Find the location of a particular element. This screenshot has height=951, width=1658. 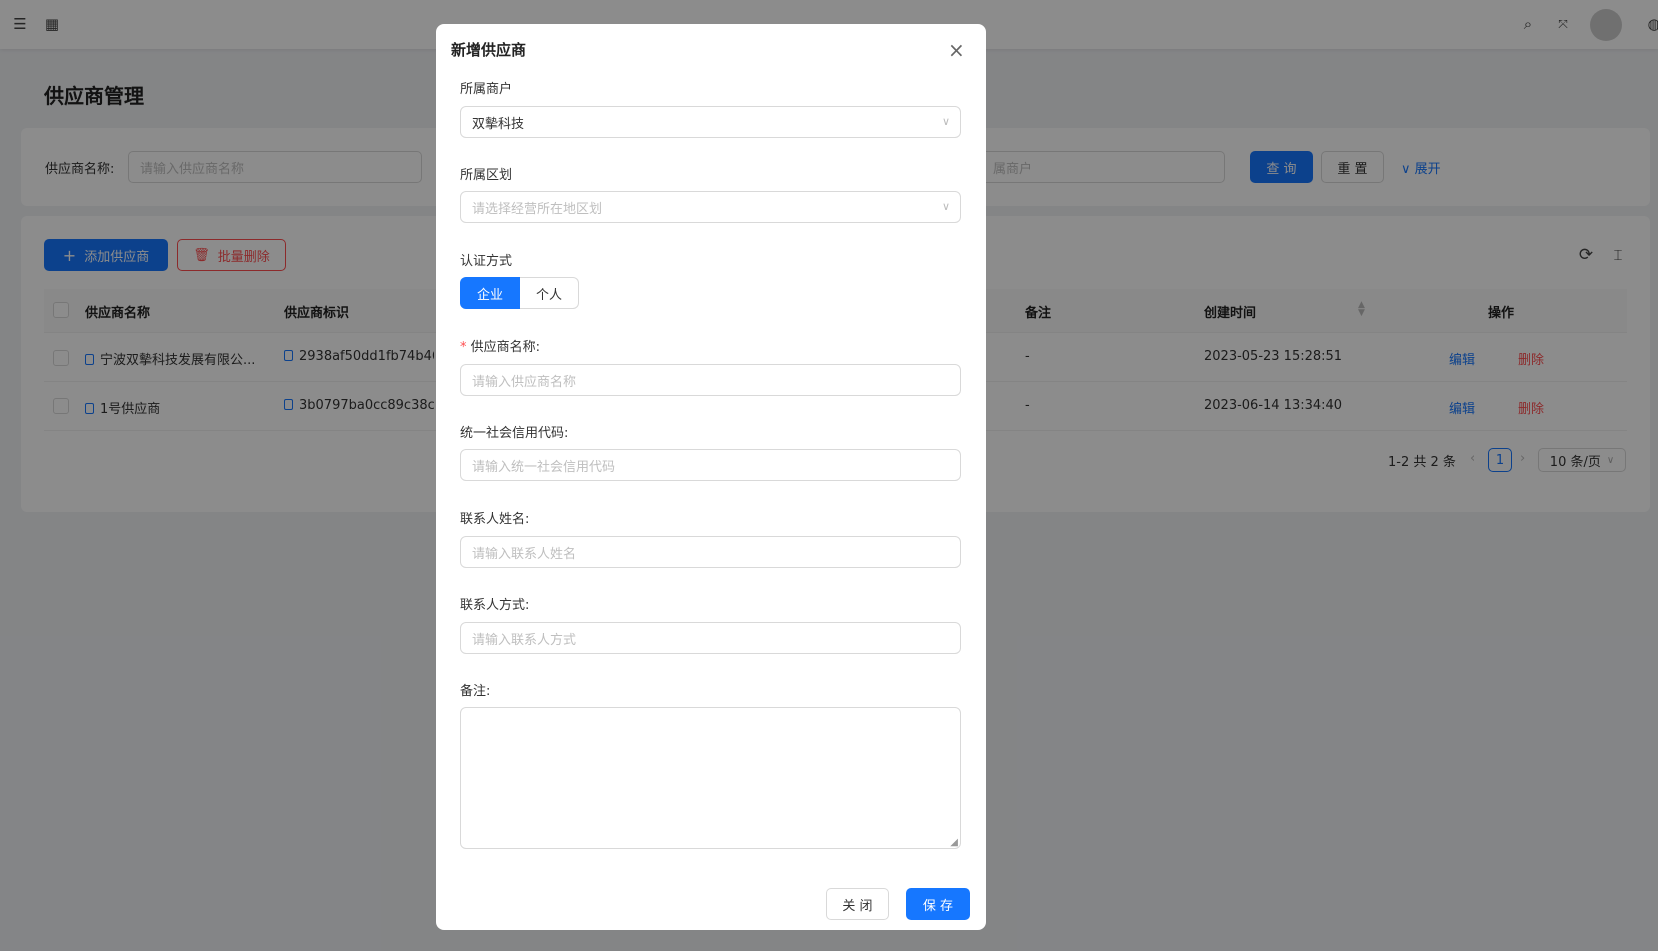

region-select: 请选择经营所在地区划 ∨ is located at coordinates (710, 207).